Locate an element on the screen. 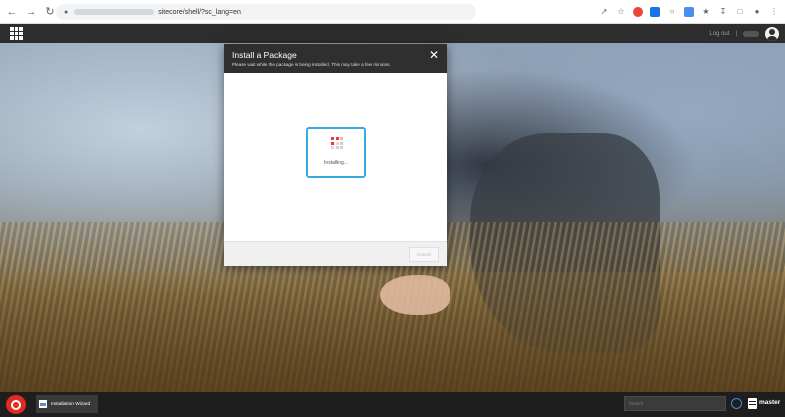 Image resolution: width=785 pixels, height=417 pixels. wizard-icon is located at coordinates (43, 404).